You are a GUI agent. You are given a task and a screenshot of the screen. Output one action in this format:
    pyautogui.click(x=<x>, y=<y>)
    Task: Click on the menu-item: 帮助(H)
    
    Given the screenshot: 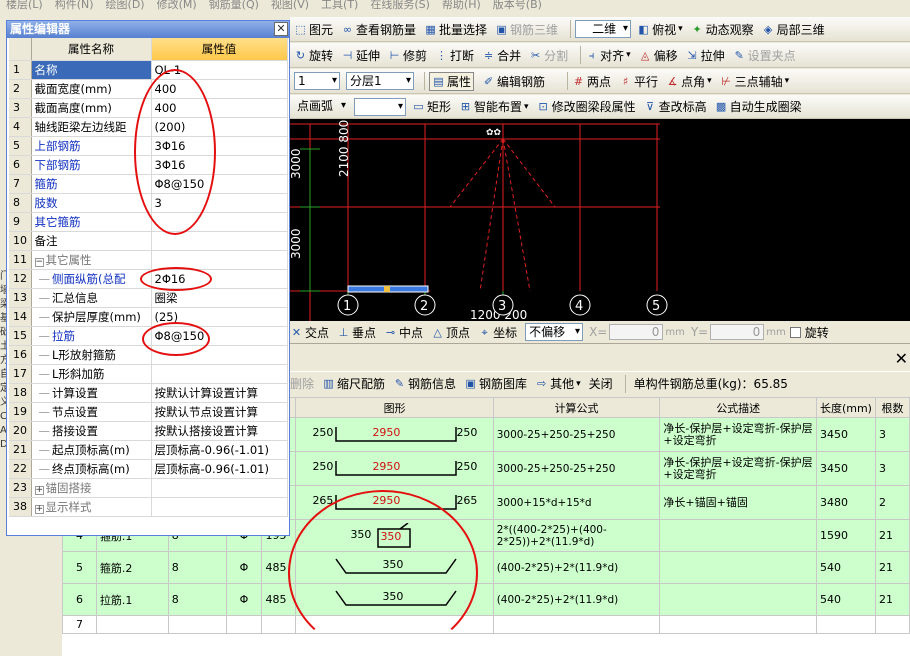 What is the action you would take?
    pyautogui.click(x=461, y=5)
    